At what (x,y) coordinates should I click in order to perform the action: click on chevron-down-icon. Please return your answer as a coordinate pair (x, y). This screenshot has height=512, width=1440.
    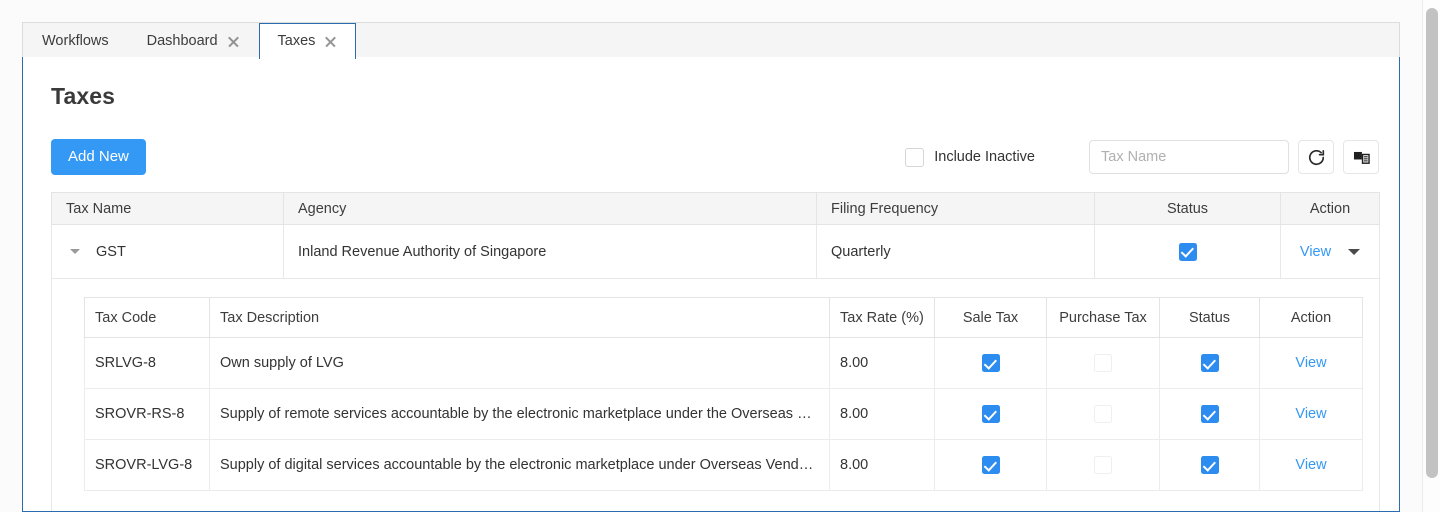
    Looking at the image, I should click on (1354, 251).